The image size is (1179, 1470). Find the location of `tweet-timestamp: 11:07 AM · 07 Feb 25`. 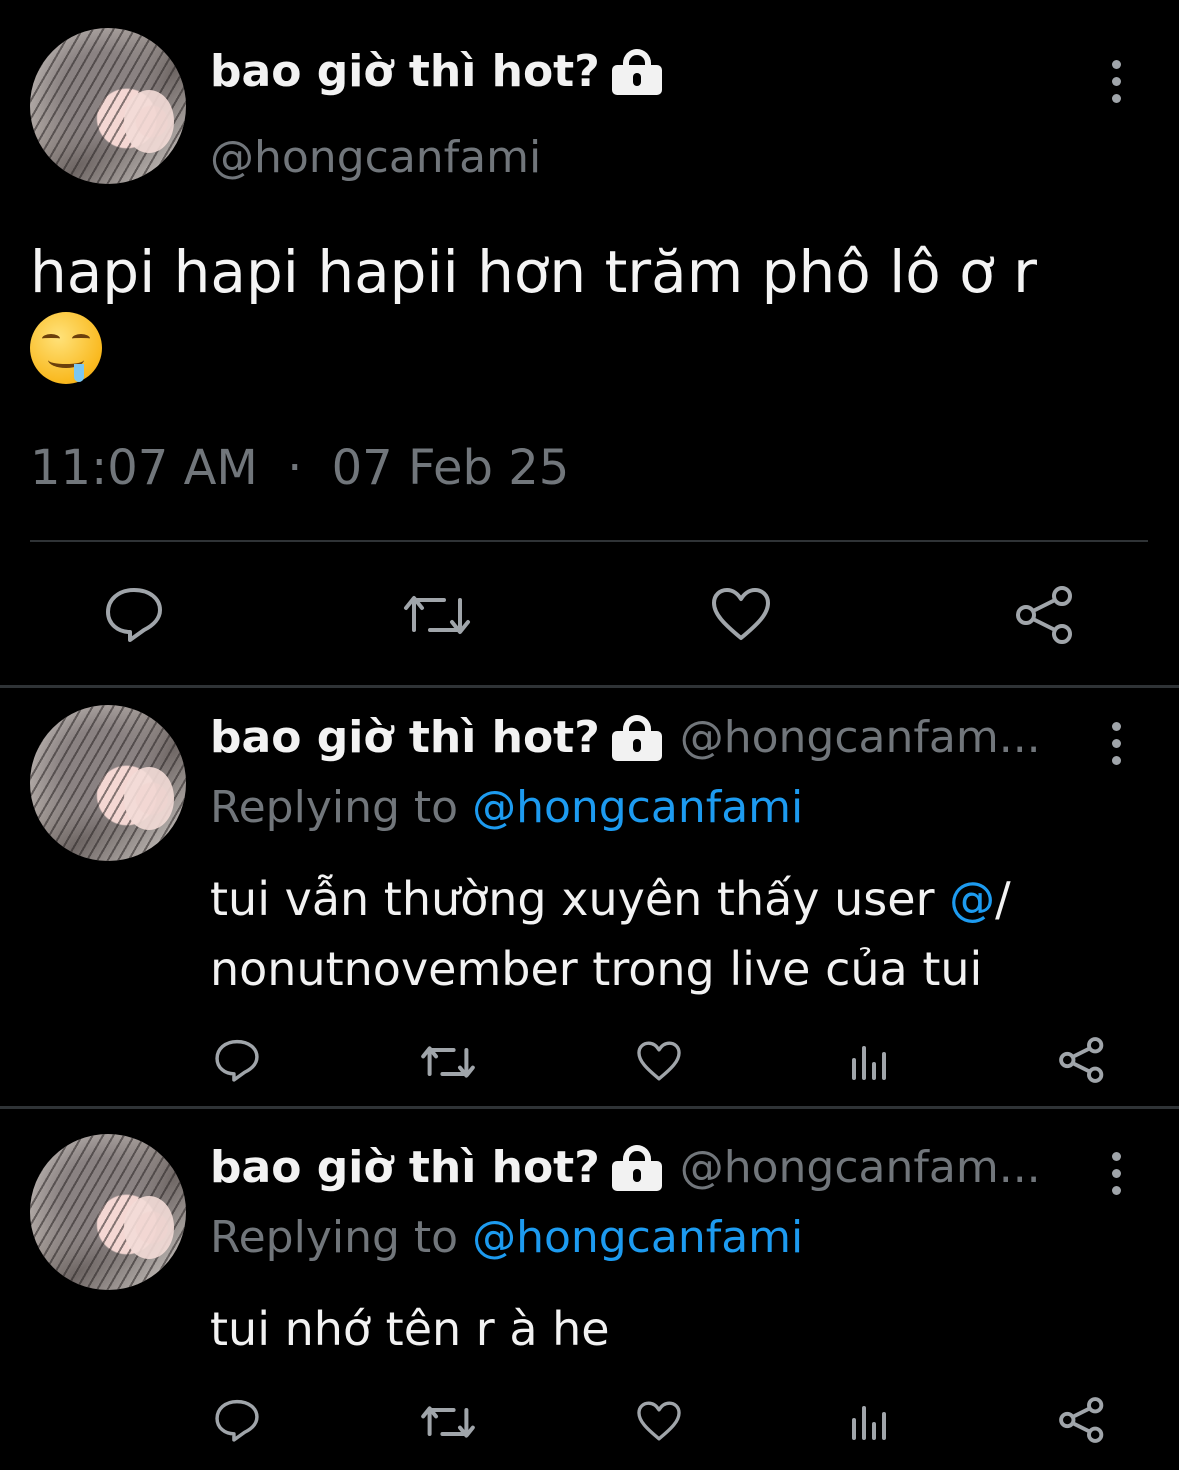

tweet-timestamp: 11:07 AM · 07 Feb 25 is located at coordinates (299, 468).